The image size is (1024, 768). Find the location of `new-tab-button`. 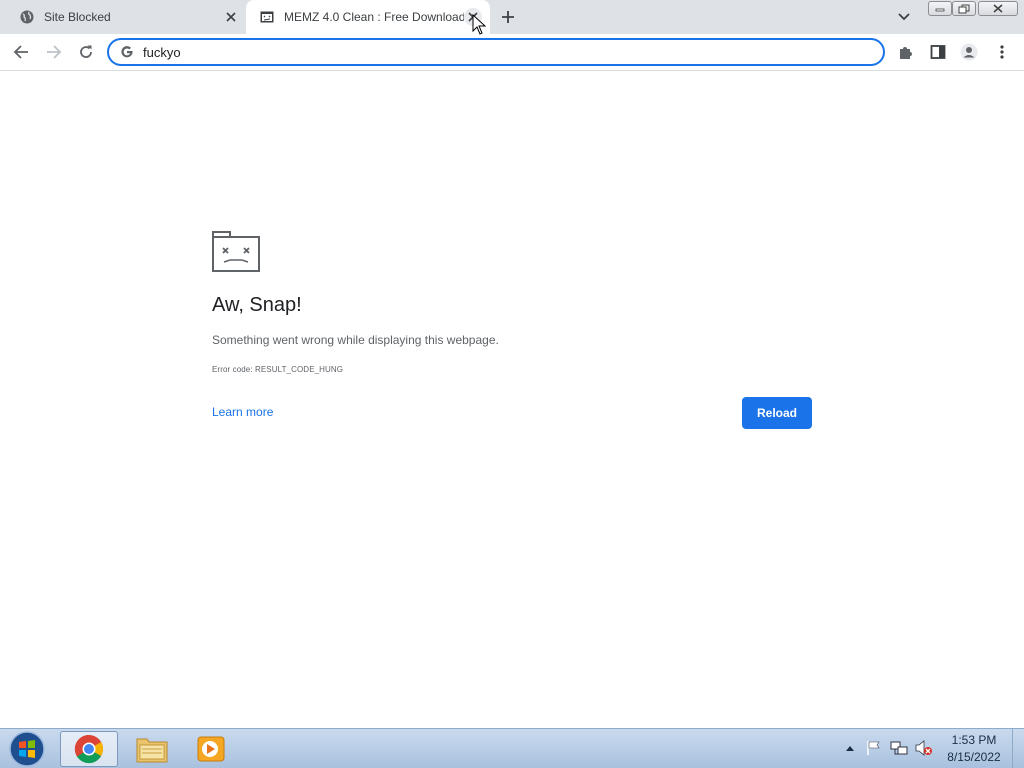

new-tab-button is located at coordinates (508, 17).